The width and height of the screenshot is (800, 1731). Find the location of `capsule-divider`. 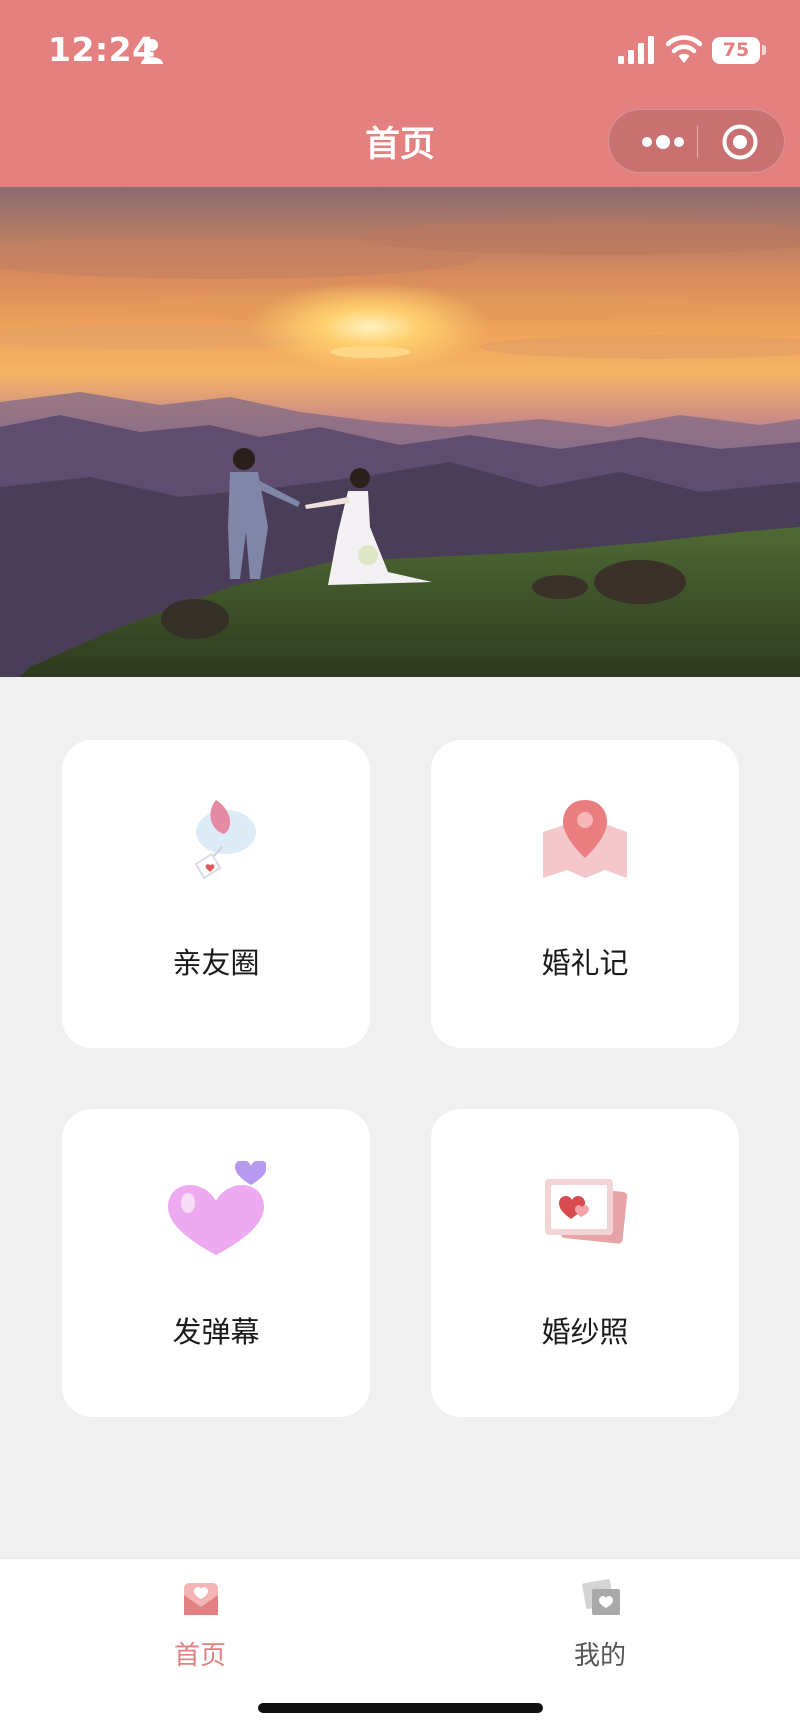

capsule-divider is located at coordinates (697, 142).